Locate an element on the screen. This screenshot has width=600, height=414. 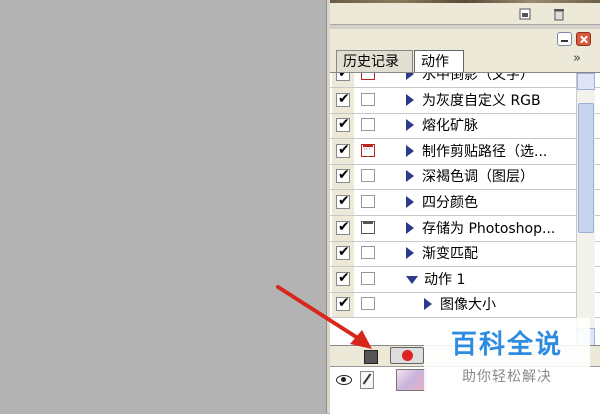
watermark-subtitle: 助你轻松解决 is located at coordinates (507, 377).